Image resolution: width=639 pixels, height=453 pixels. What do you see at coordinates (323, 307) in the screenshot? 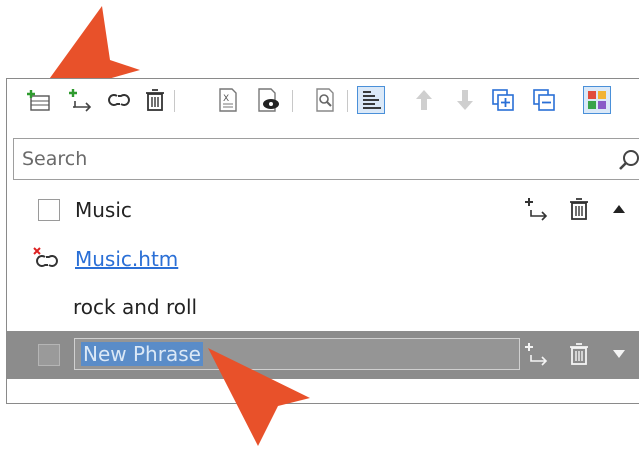
I see `list-item: rock and roll` at bounding box center [323, 307].